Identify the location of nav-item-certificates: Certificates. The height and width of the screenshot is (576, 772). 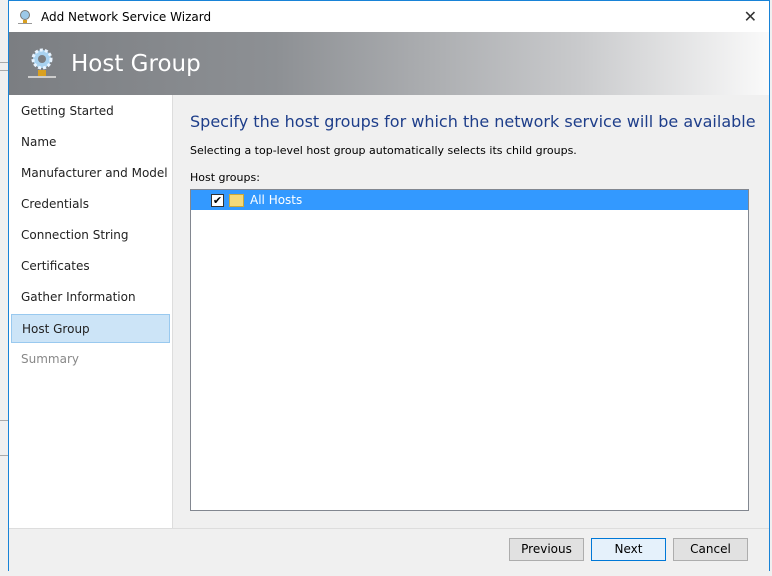
(90, 266).